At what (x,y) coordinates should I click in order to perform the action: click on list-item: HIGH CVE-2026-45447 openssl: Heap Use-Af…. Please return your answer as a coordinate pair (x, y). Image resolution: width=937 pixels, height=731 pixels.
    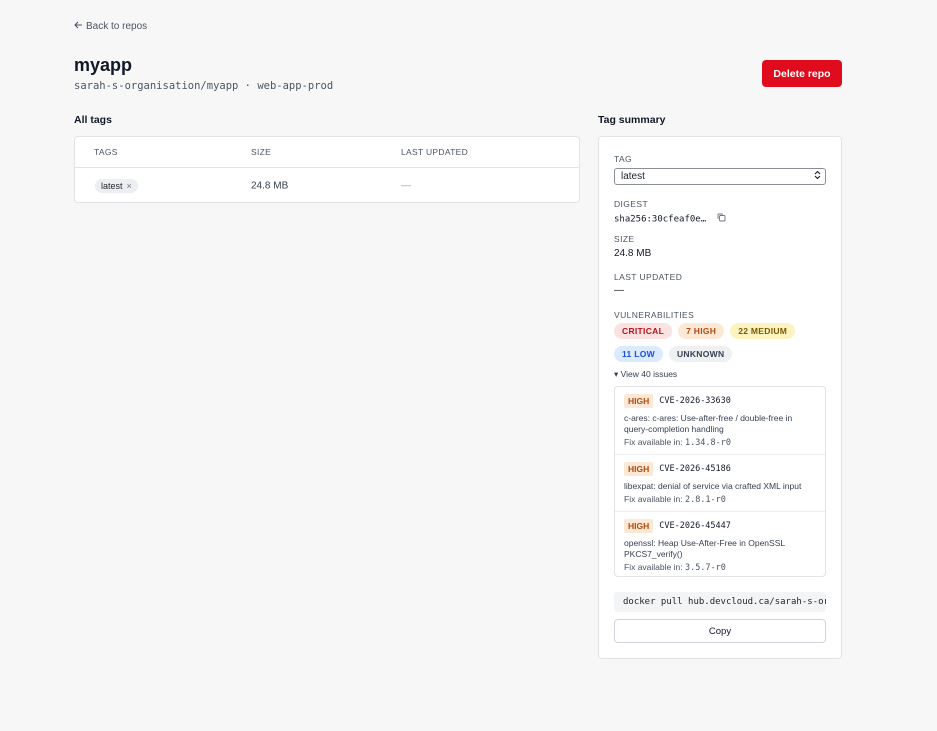
    Looking at the image, I should click on (720, 544).